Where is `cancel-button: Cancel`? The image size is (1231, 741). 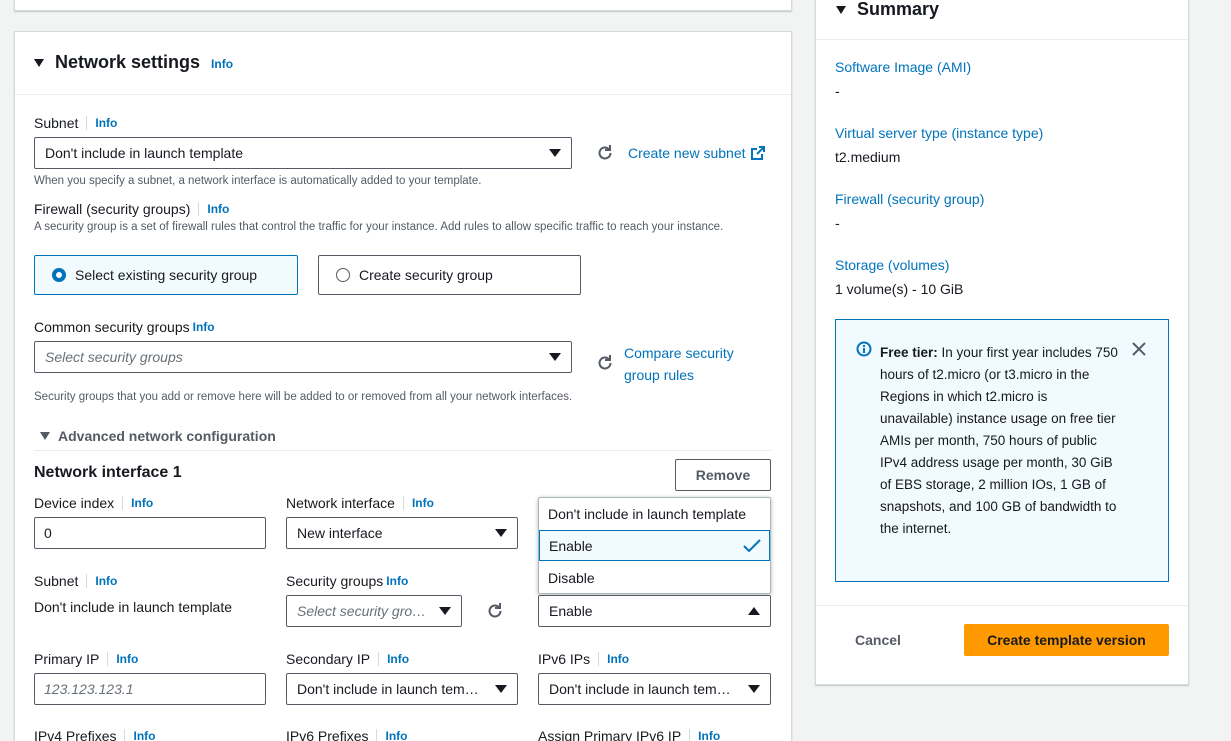
cancel-button: Cancel is located at coordinates (878, 640).